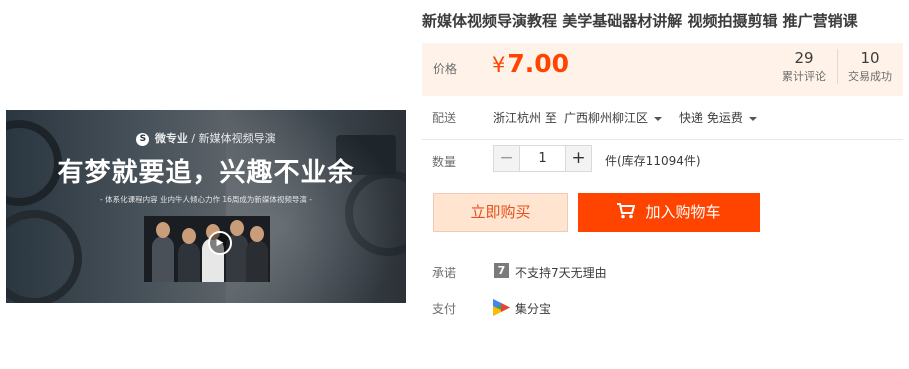 The image size is (909, 369). What do you see at coordinates (606, 118) in the screenshot?
I see `shipping-destination: 广西柳州柳江区` at bounding box center [606, 118].